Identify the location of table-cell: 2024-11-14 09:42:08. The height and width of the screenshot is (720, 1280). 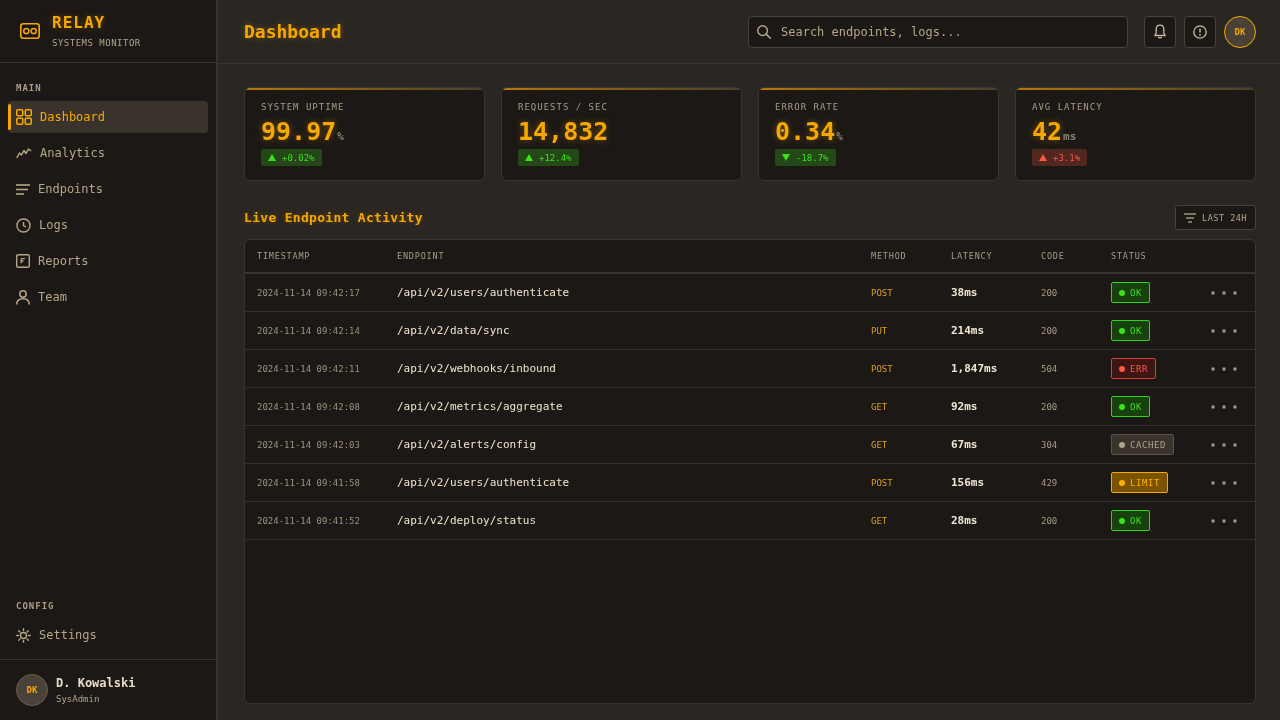
(315, 406).